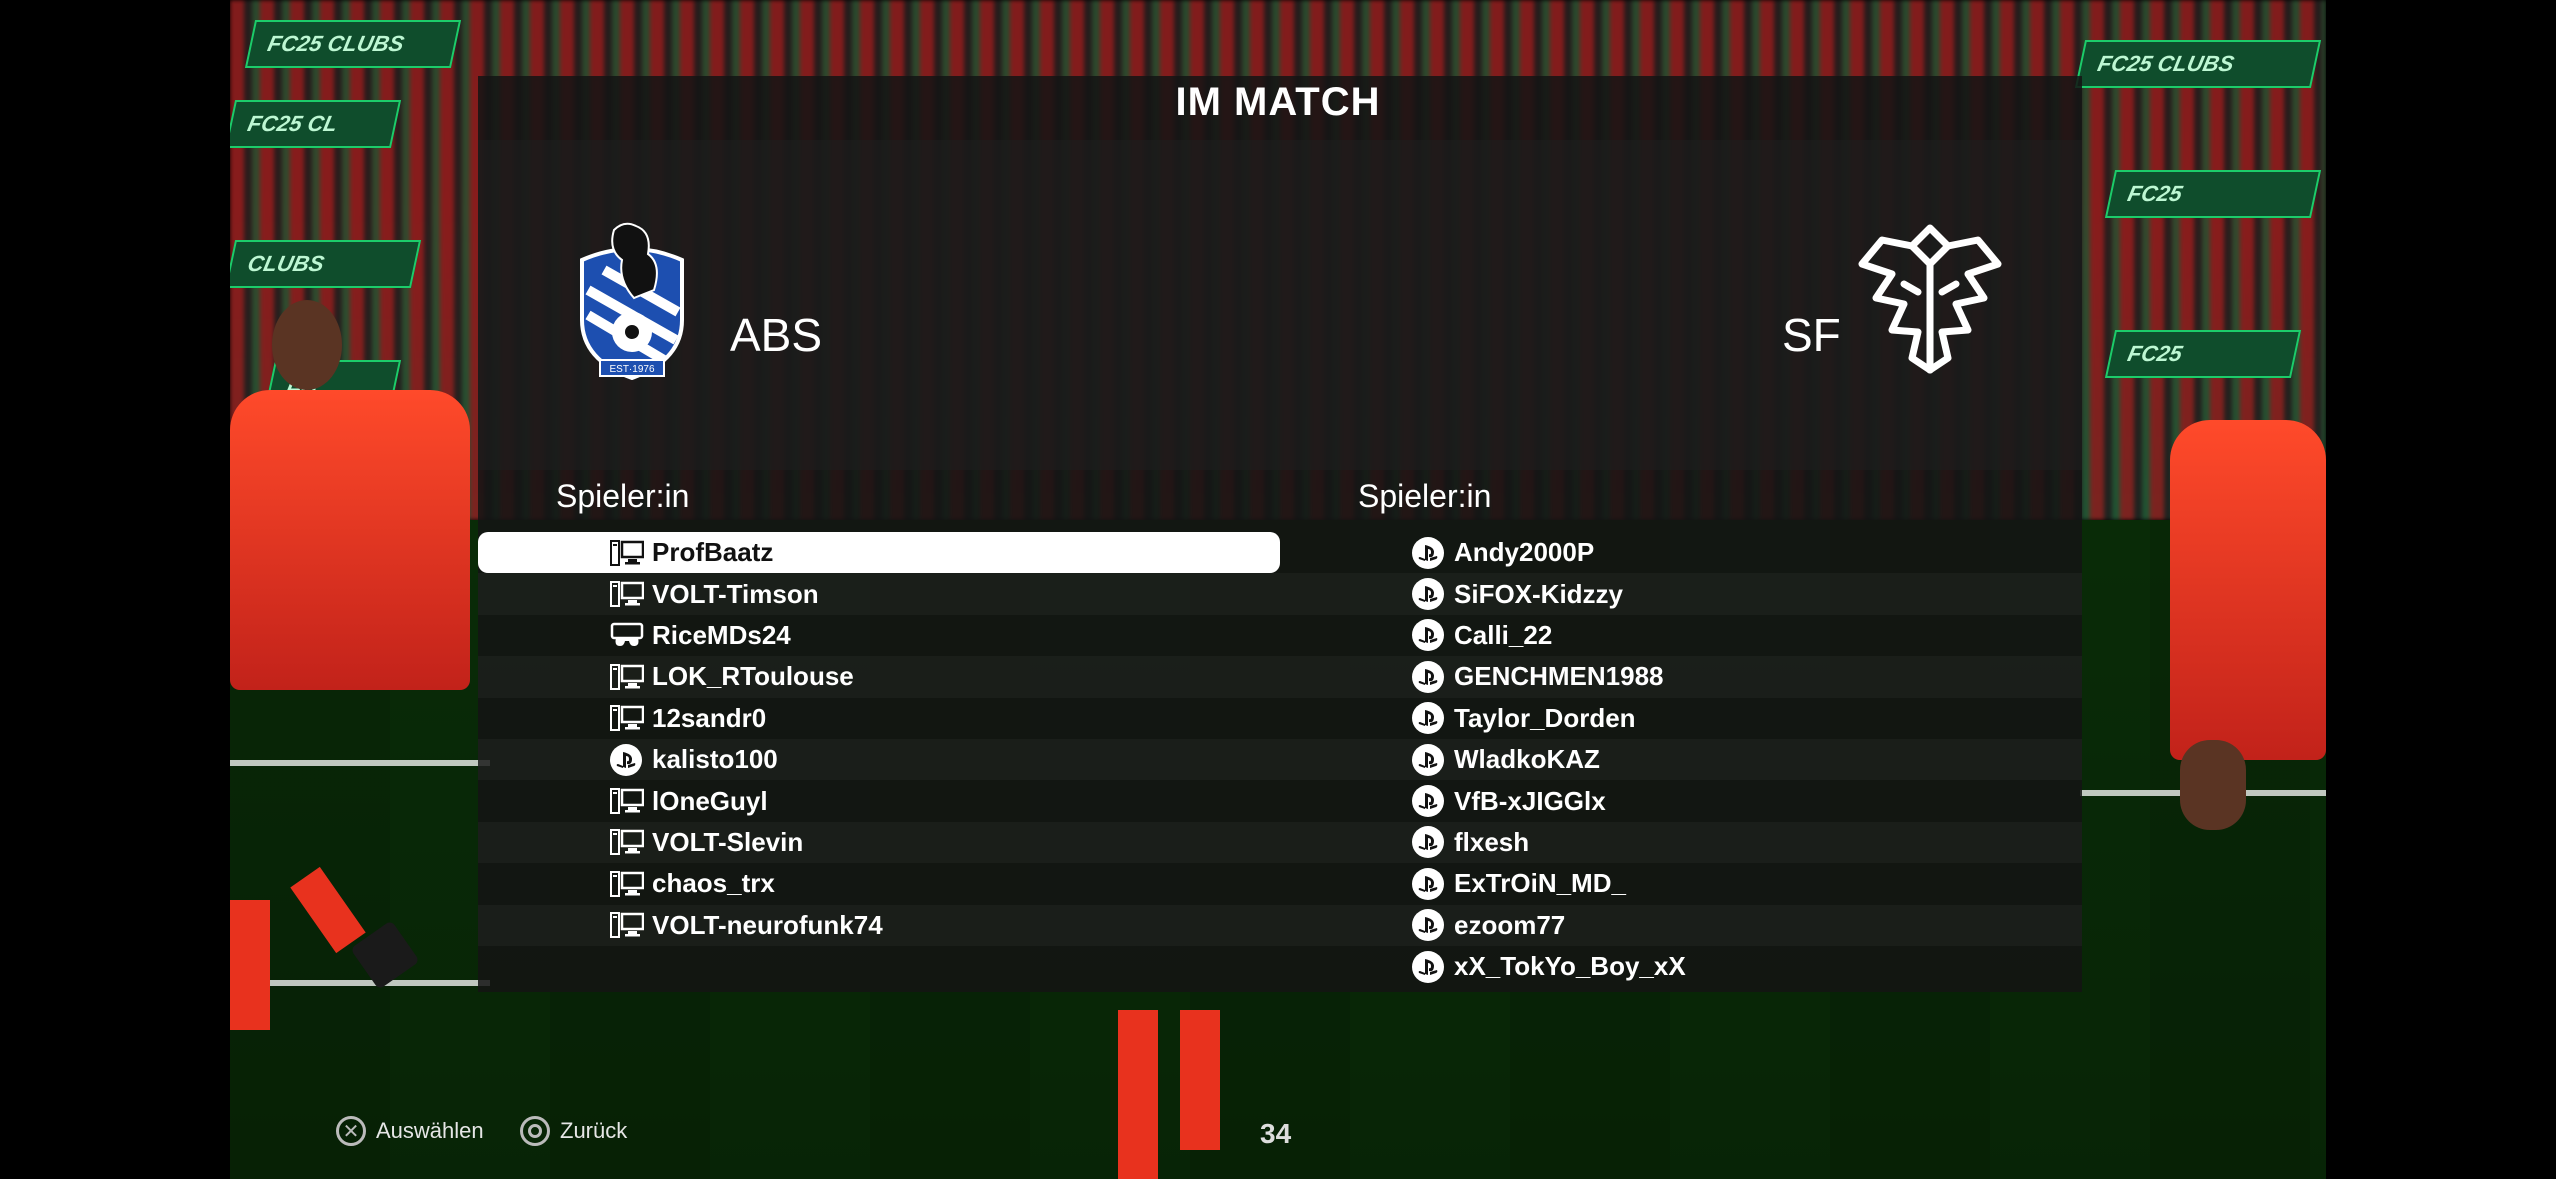  I want to click on player-name: SiFOX-Kidzzy, so click(1539, 593).